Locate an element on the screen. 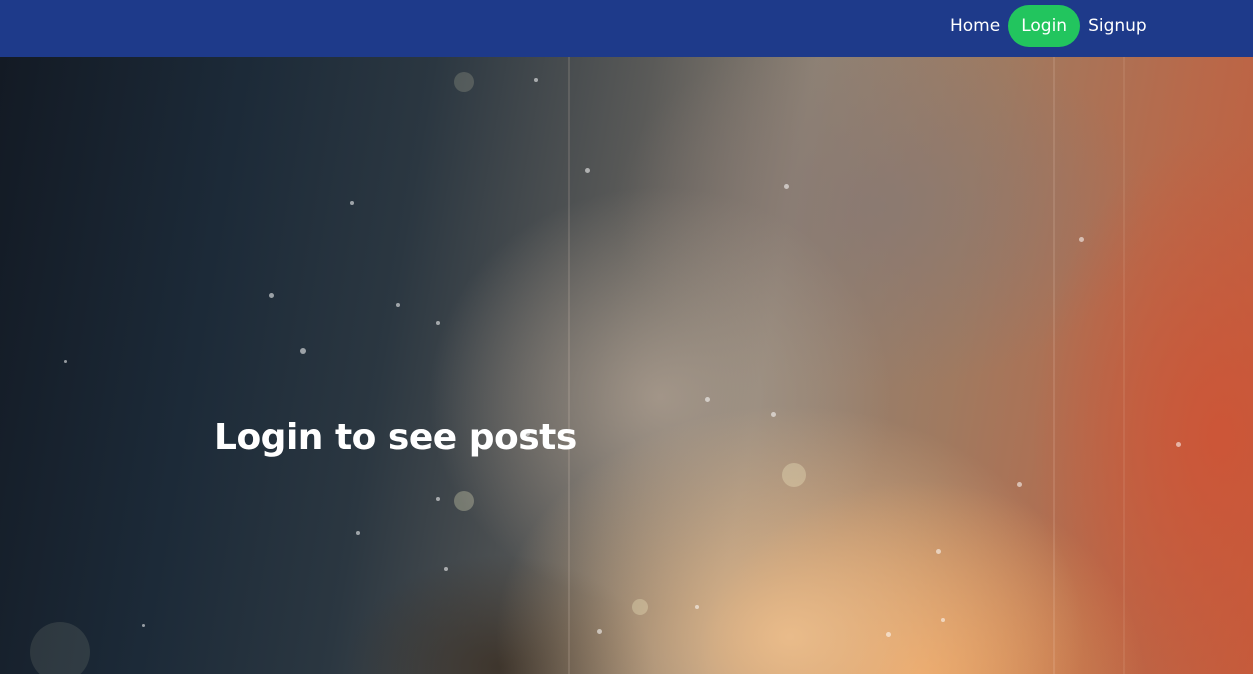 The image size is (1253, 674). nav-link-signup: Signup is located at coordinates (1117, 26).